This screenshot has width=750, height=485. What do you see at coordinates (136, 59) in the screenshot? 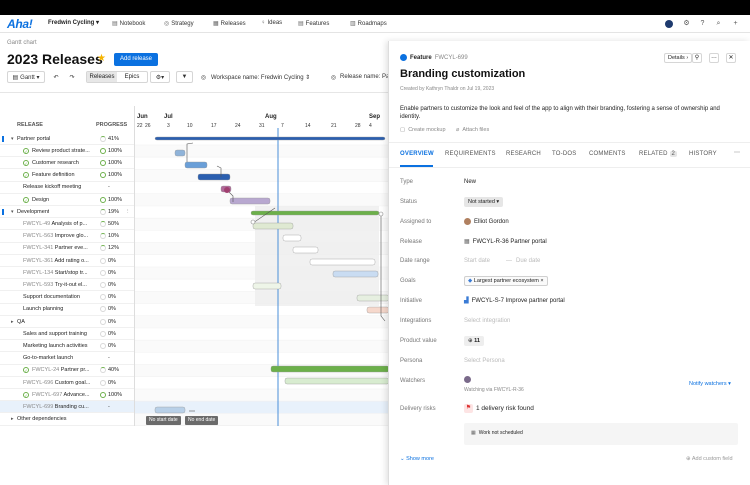
I see `add-release-button: Add release` at bounding box center [136, 59].